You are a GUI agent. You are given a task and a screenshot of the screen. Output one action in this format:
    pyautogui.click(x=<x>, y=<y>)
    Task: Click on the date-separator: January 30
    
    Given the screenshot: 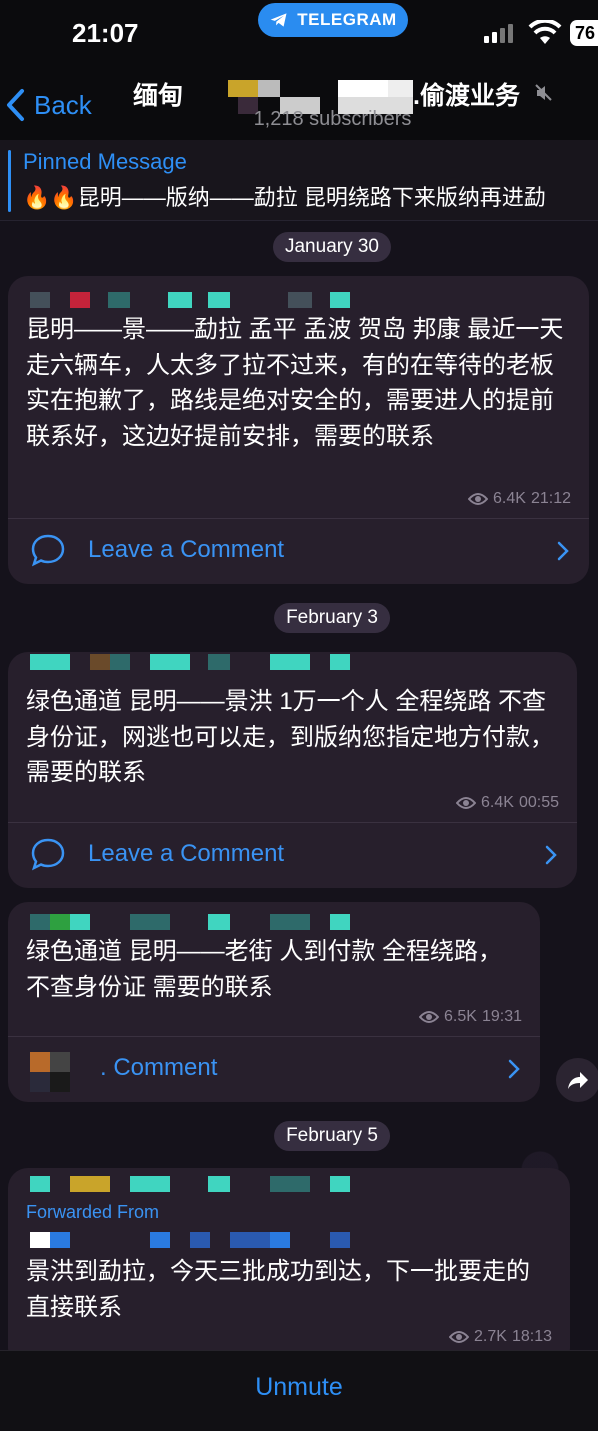 What is the action you would take?
    pyautogui.click(x=332, y=247)
    